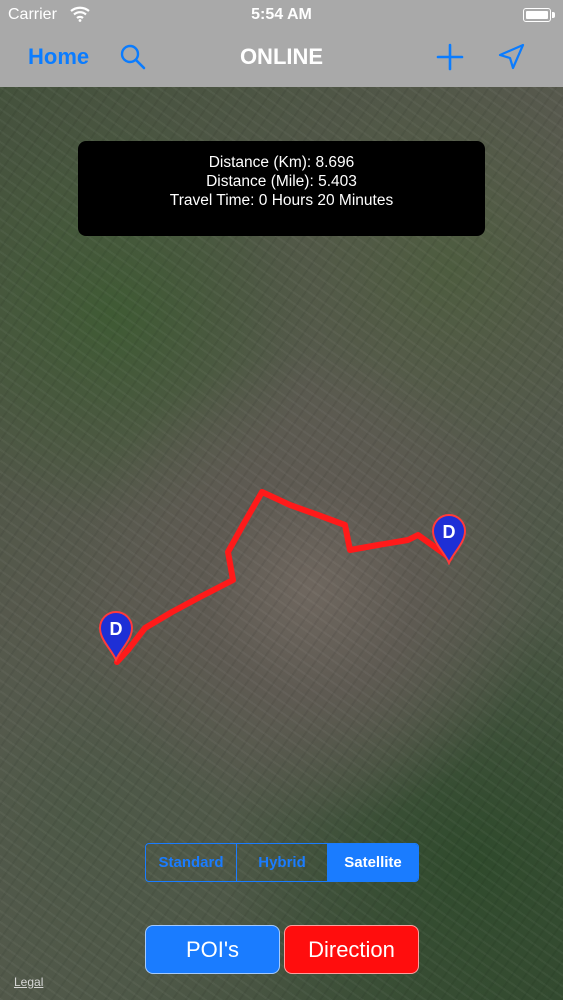  Describe the element at coordinates (373, 862) in the screenshot. I see `map-type-satellite: Satellite` at that location.